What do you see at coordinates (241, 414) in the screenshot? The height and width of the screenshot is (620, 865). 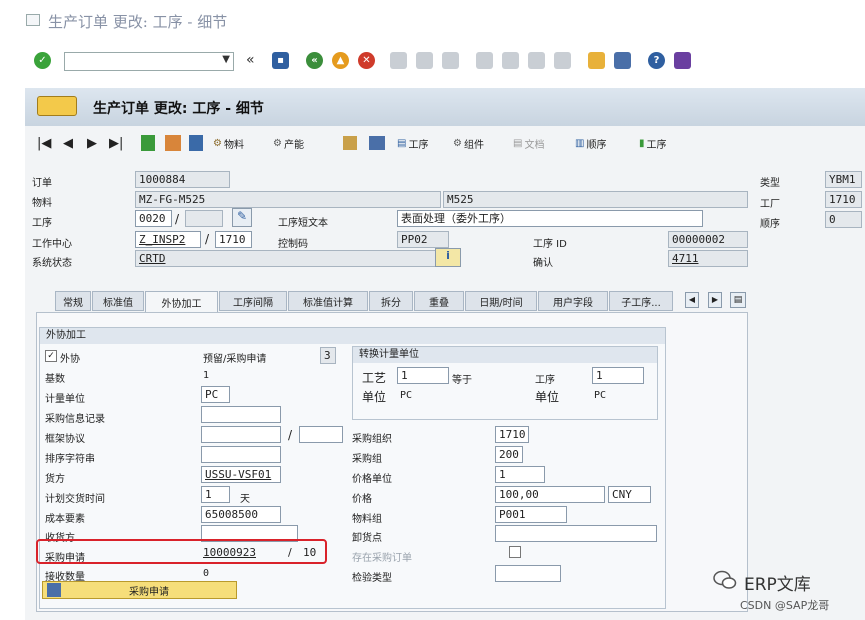 I see `info-record-field` at bounding box center [241, 414].